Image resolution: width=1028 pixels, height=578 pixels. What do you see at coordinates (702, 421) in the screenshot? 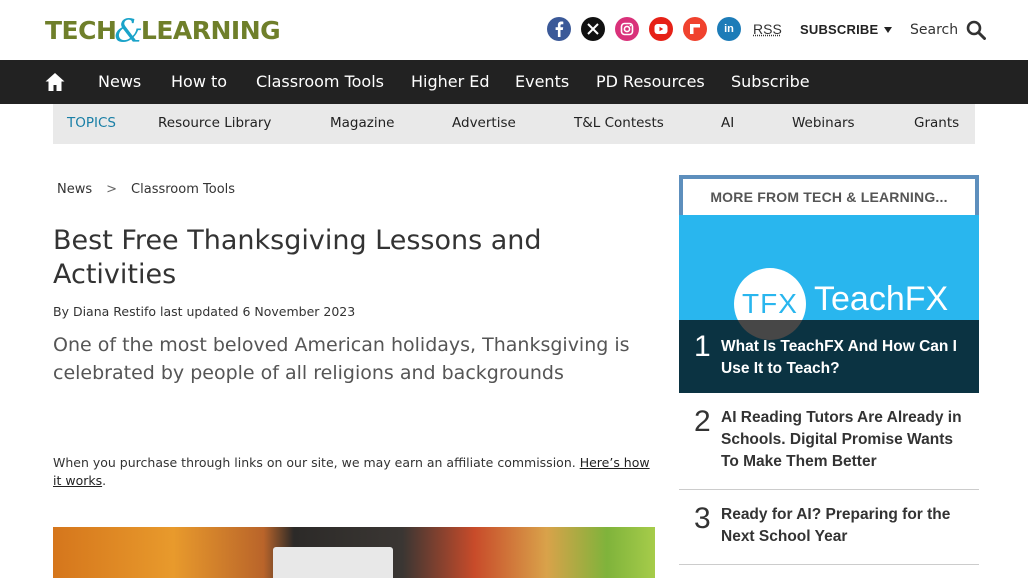
I see `list-item-rank: 2` at bounding box center [702, 421].